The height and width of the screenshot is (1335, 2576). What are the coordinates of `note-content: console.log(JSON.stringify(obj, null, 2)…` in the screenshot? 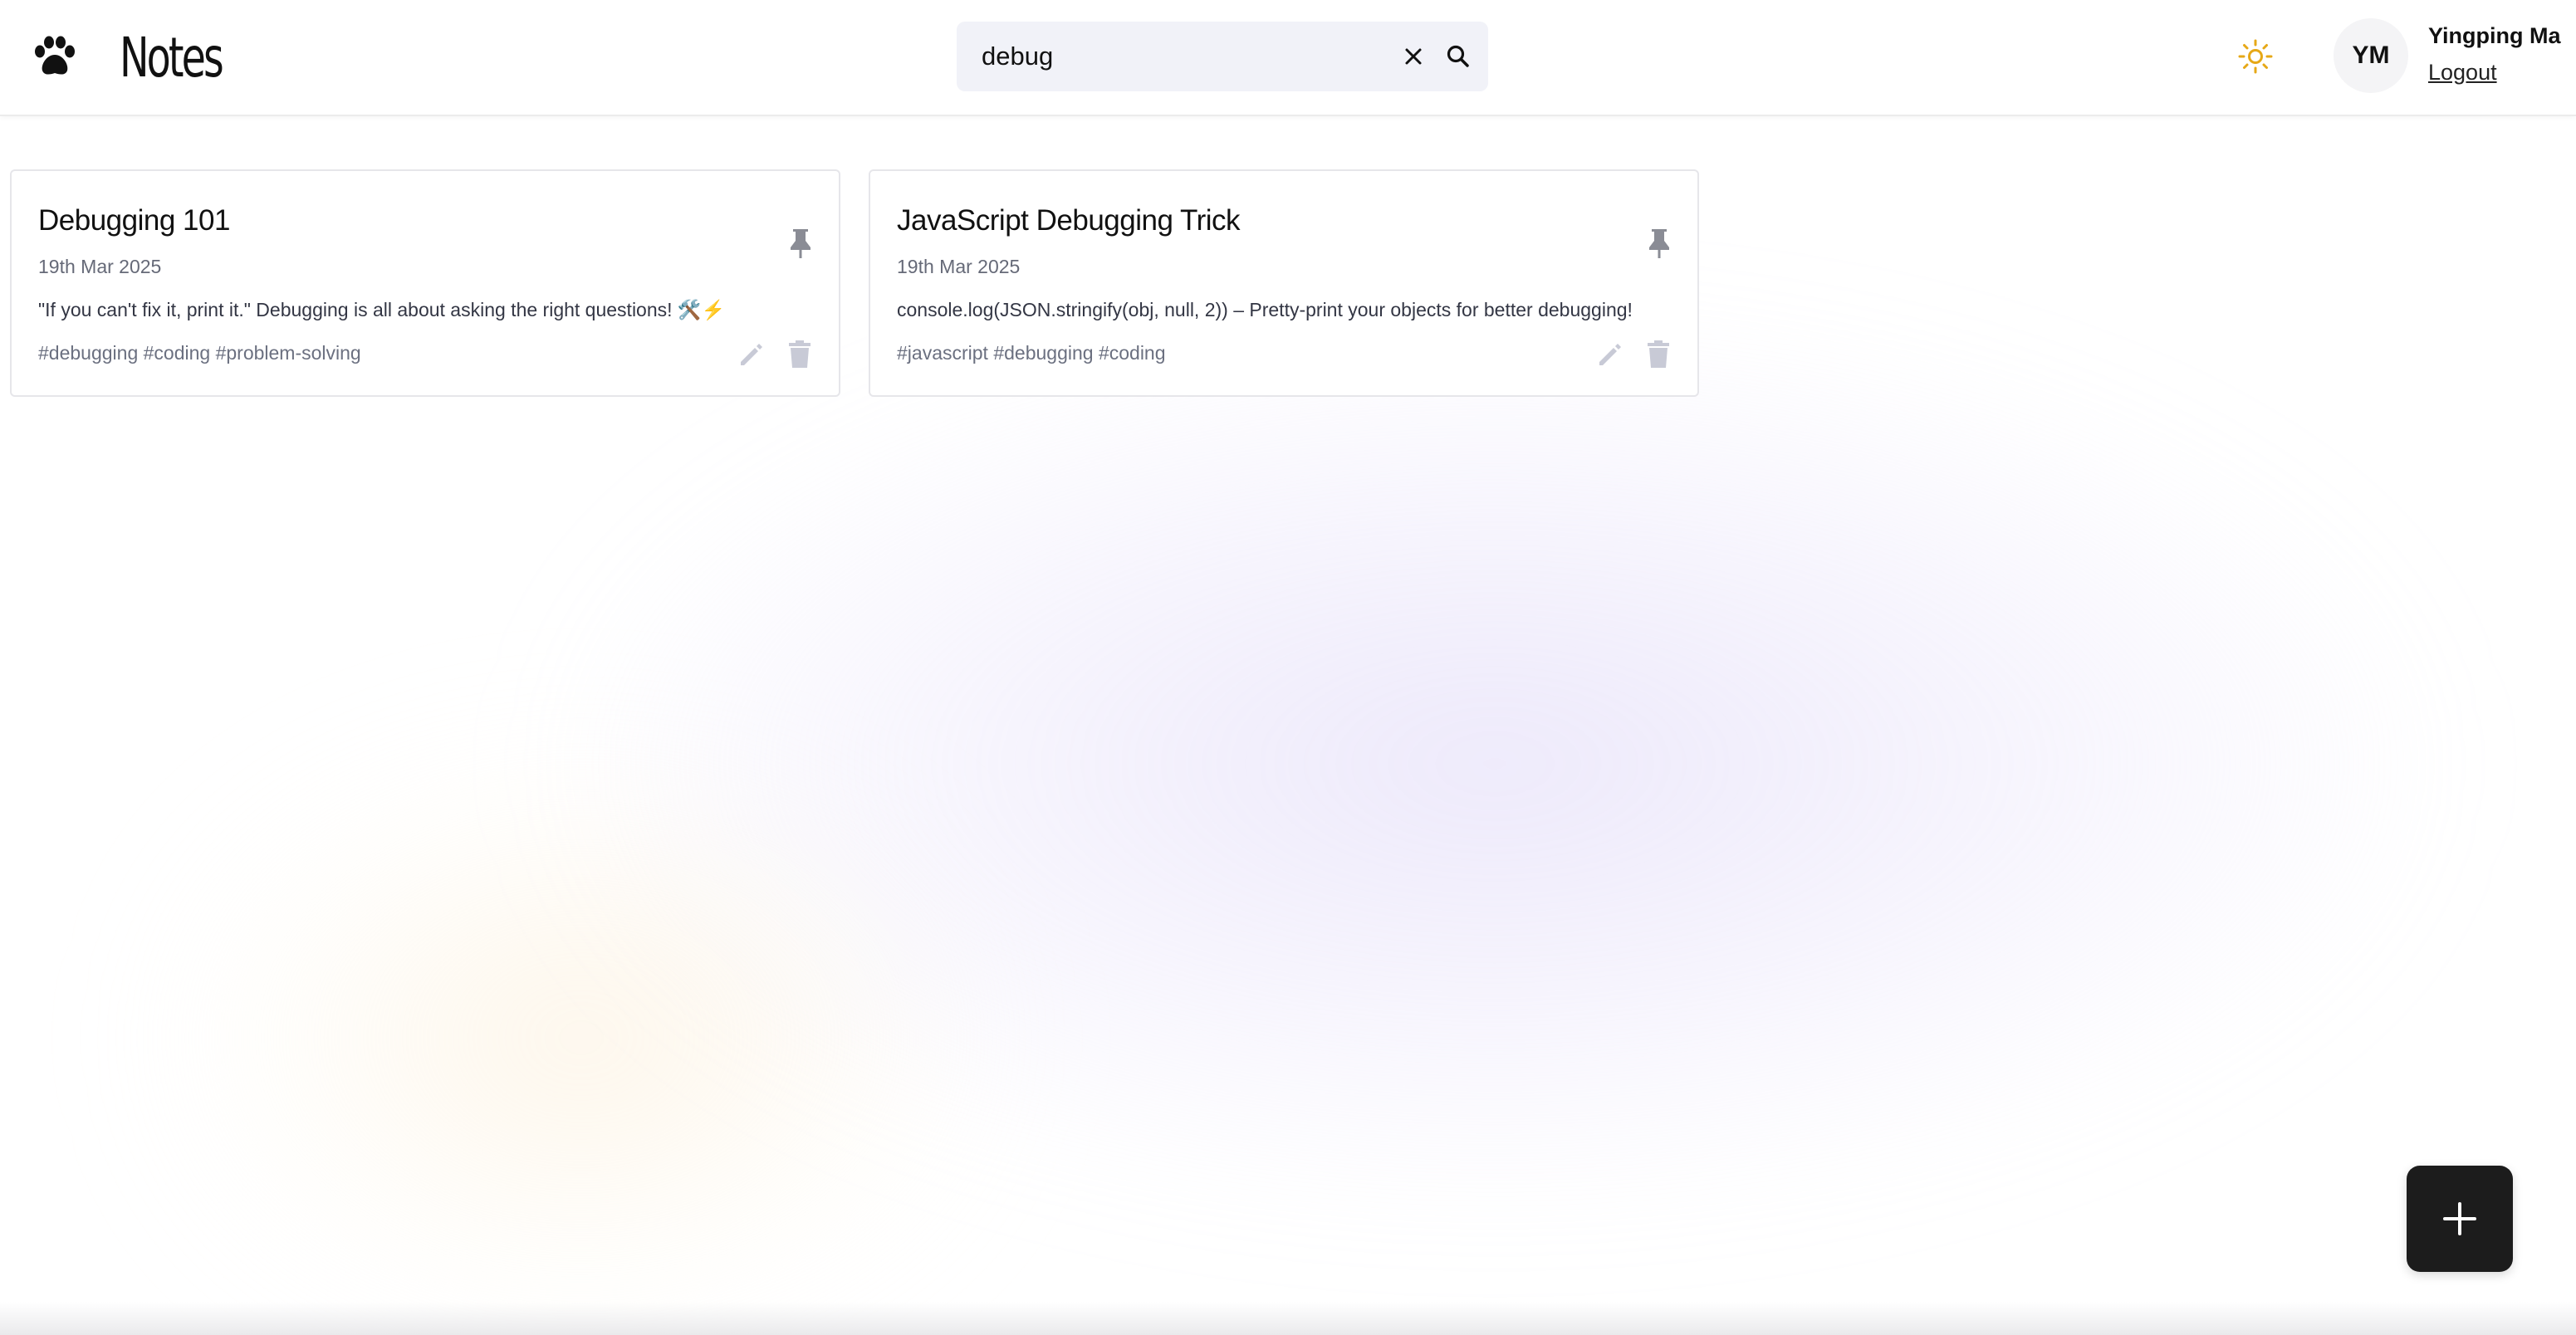 It's located at (1265, 309).